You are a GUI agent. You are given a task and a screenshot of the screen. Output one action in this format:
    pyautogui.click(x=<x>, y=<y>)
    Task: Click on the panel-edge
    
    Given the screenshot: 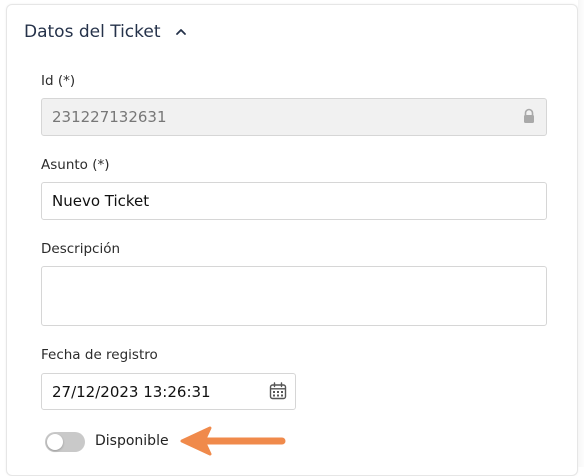 What is the action you would take?
    pyautogui.click(x=581, y=233)
    